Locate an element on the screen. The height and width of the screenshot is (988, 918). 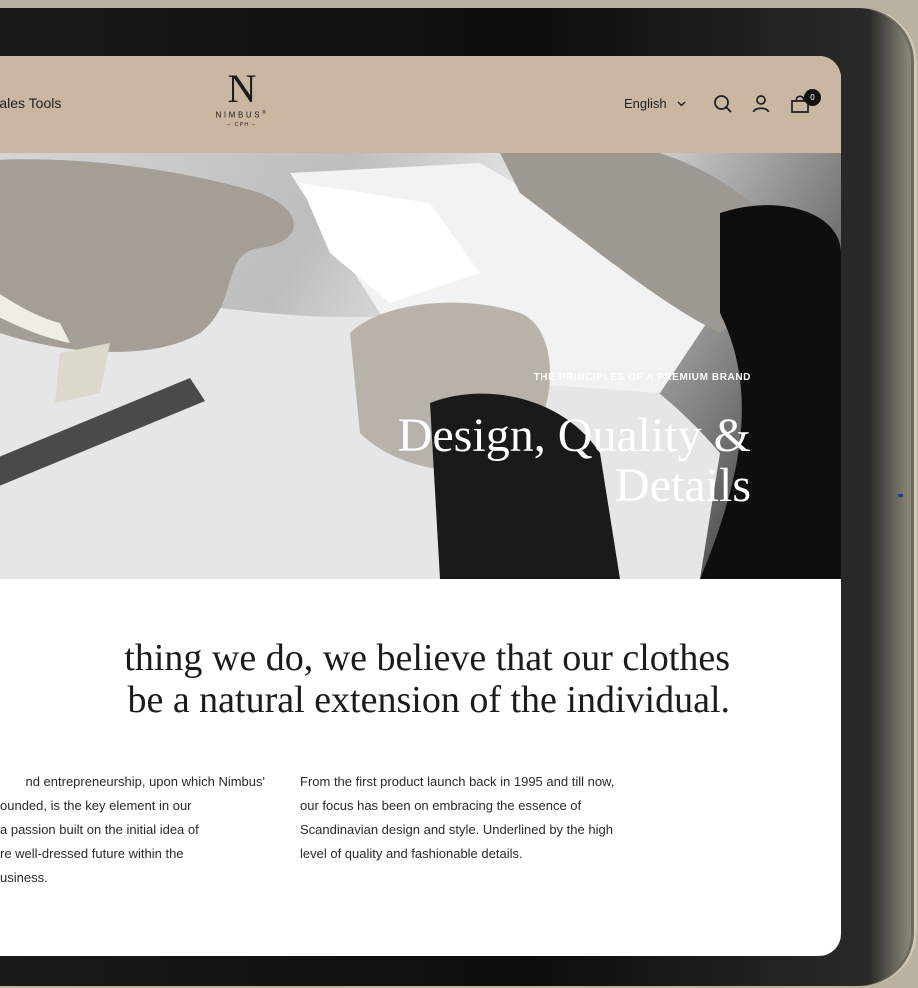
logo-wordmark-text: NIMBUS is located at coordinates (239, 115).